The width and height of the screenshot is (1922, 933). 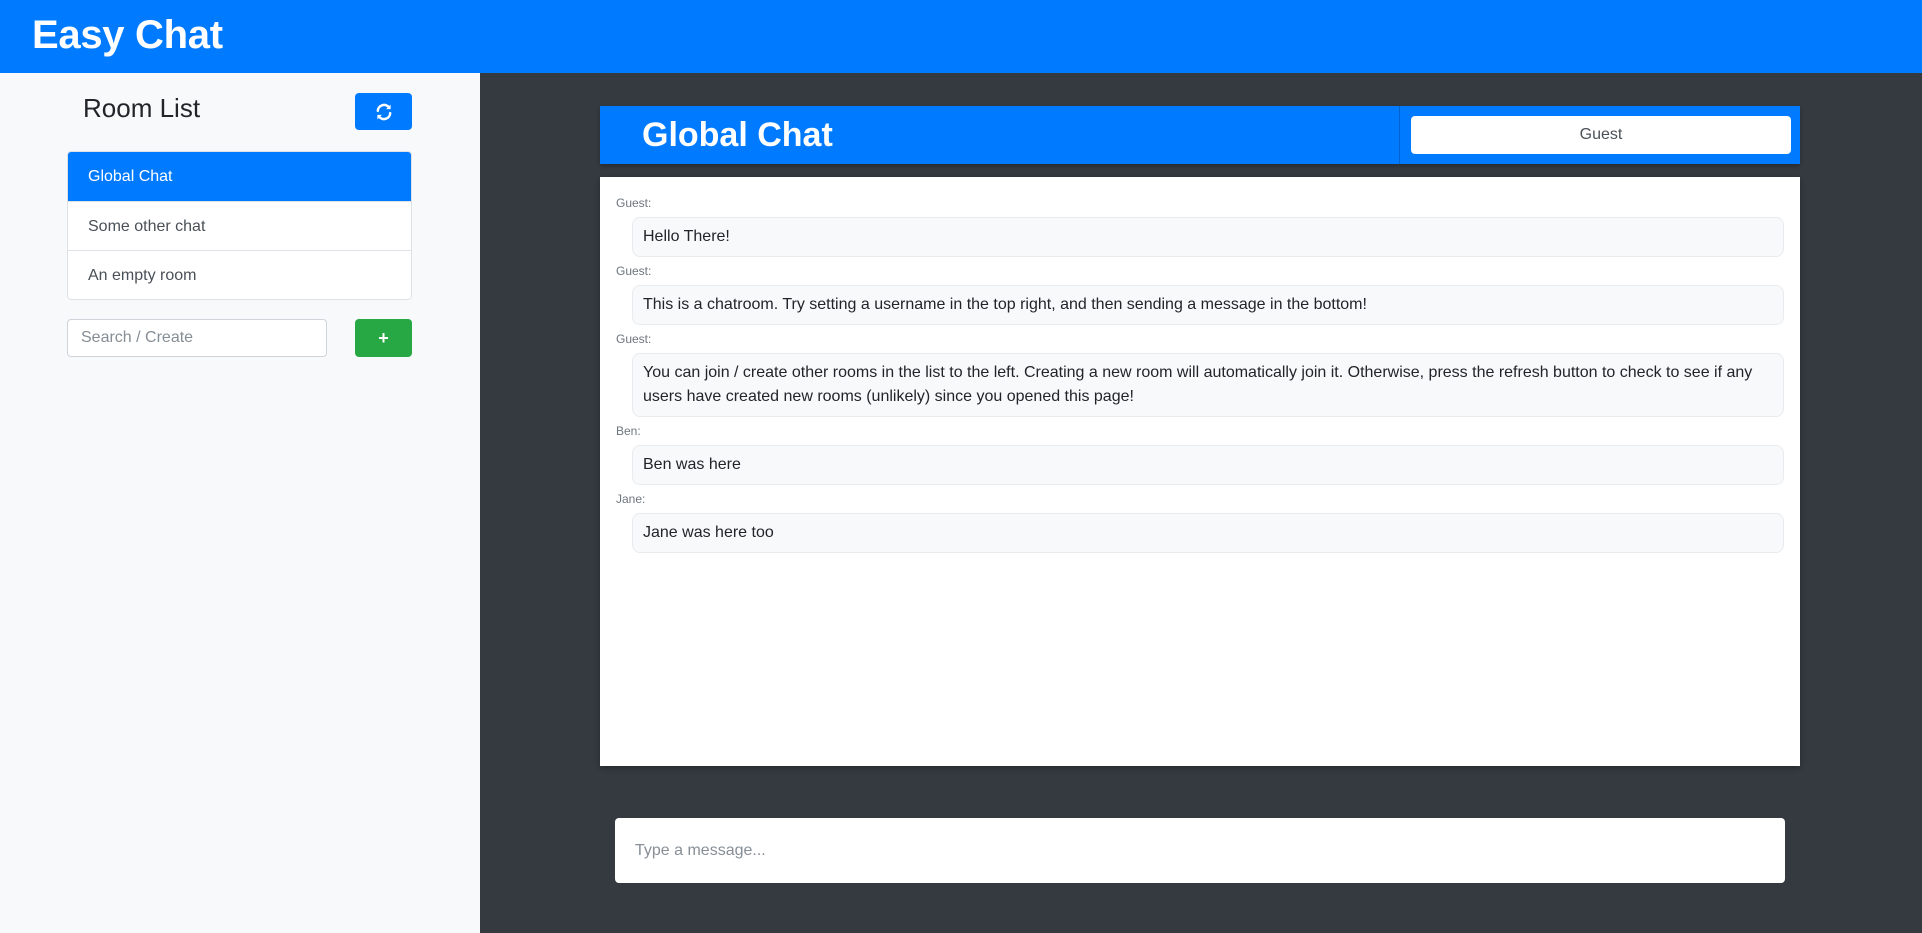 I want to click on message: Guest: Hello There!, so click(x=1200, y=226).